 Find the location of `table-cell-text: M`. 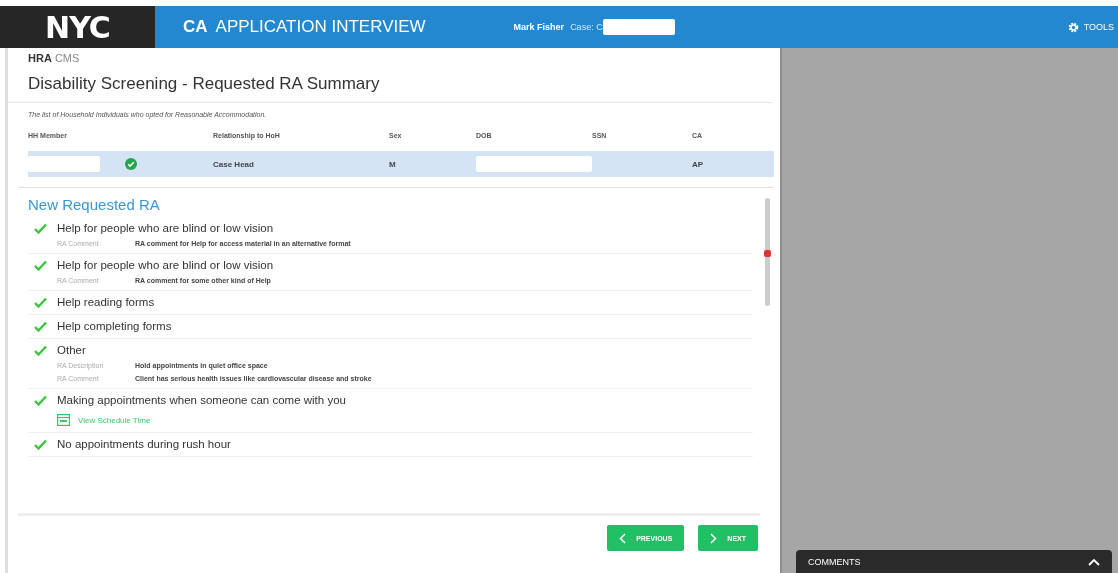

table-cell-text: M is located at coordinates (393, 164).